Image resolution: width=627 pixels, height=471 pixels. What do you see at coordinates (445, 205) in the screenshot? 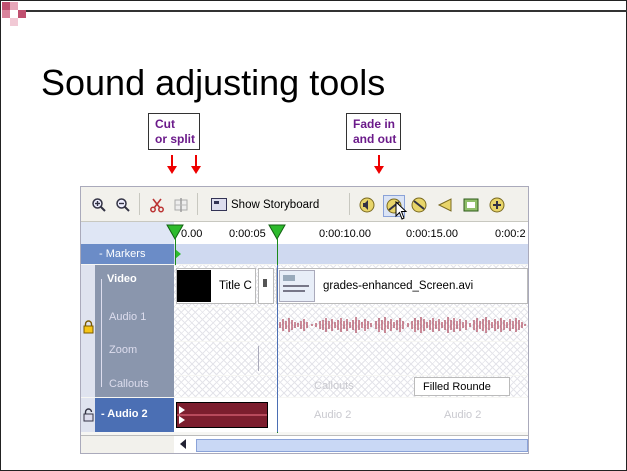
I see `silence-icon` at bounding box center [445, 205].